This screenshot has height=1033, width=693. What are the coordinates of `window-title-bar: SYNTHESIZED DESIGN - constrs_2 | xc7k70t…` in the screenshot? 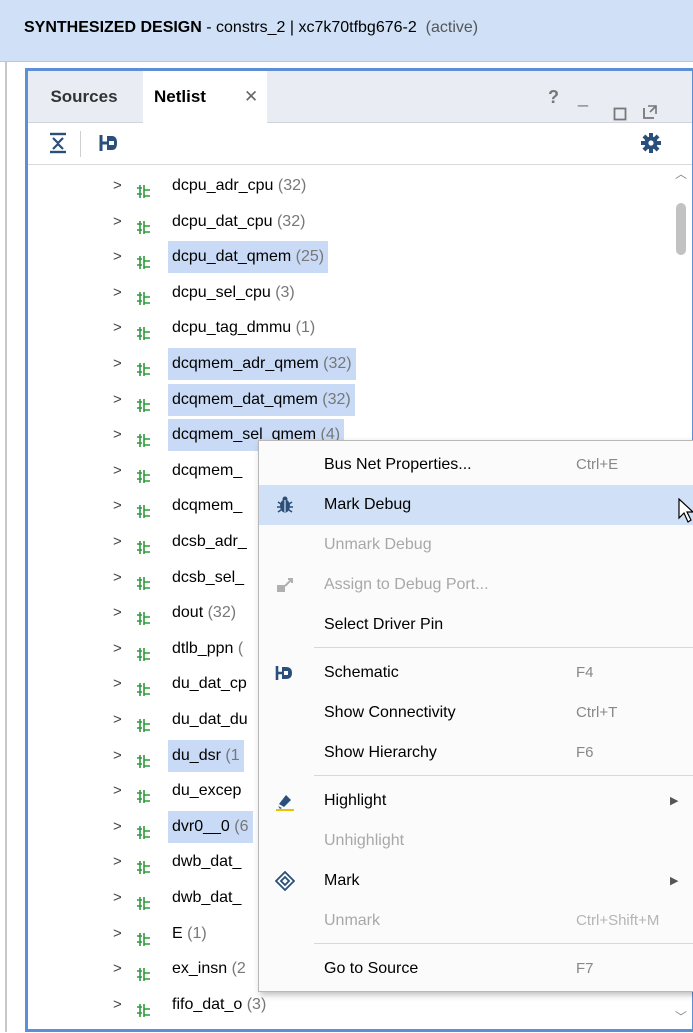 It's located at (346, 31).